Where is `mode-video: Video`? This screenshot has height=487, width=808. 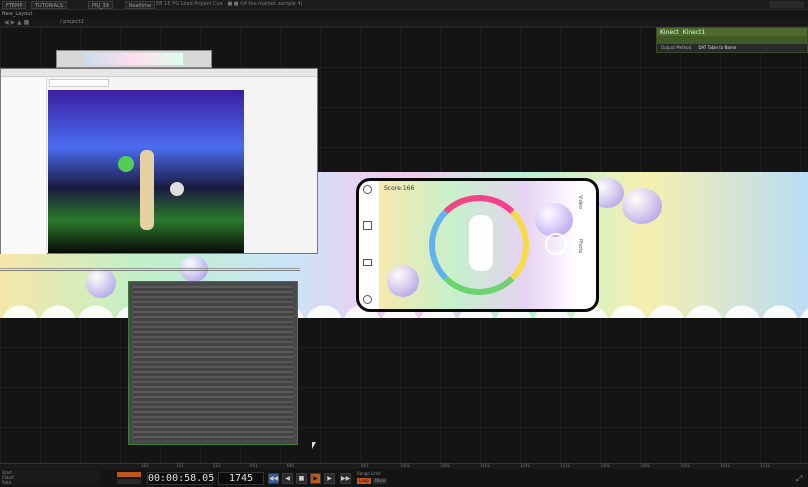
mode-video: Video is located at coordinates (580, 202).